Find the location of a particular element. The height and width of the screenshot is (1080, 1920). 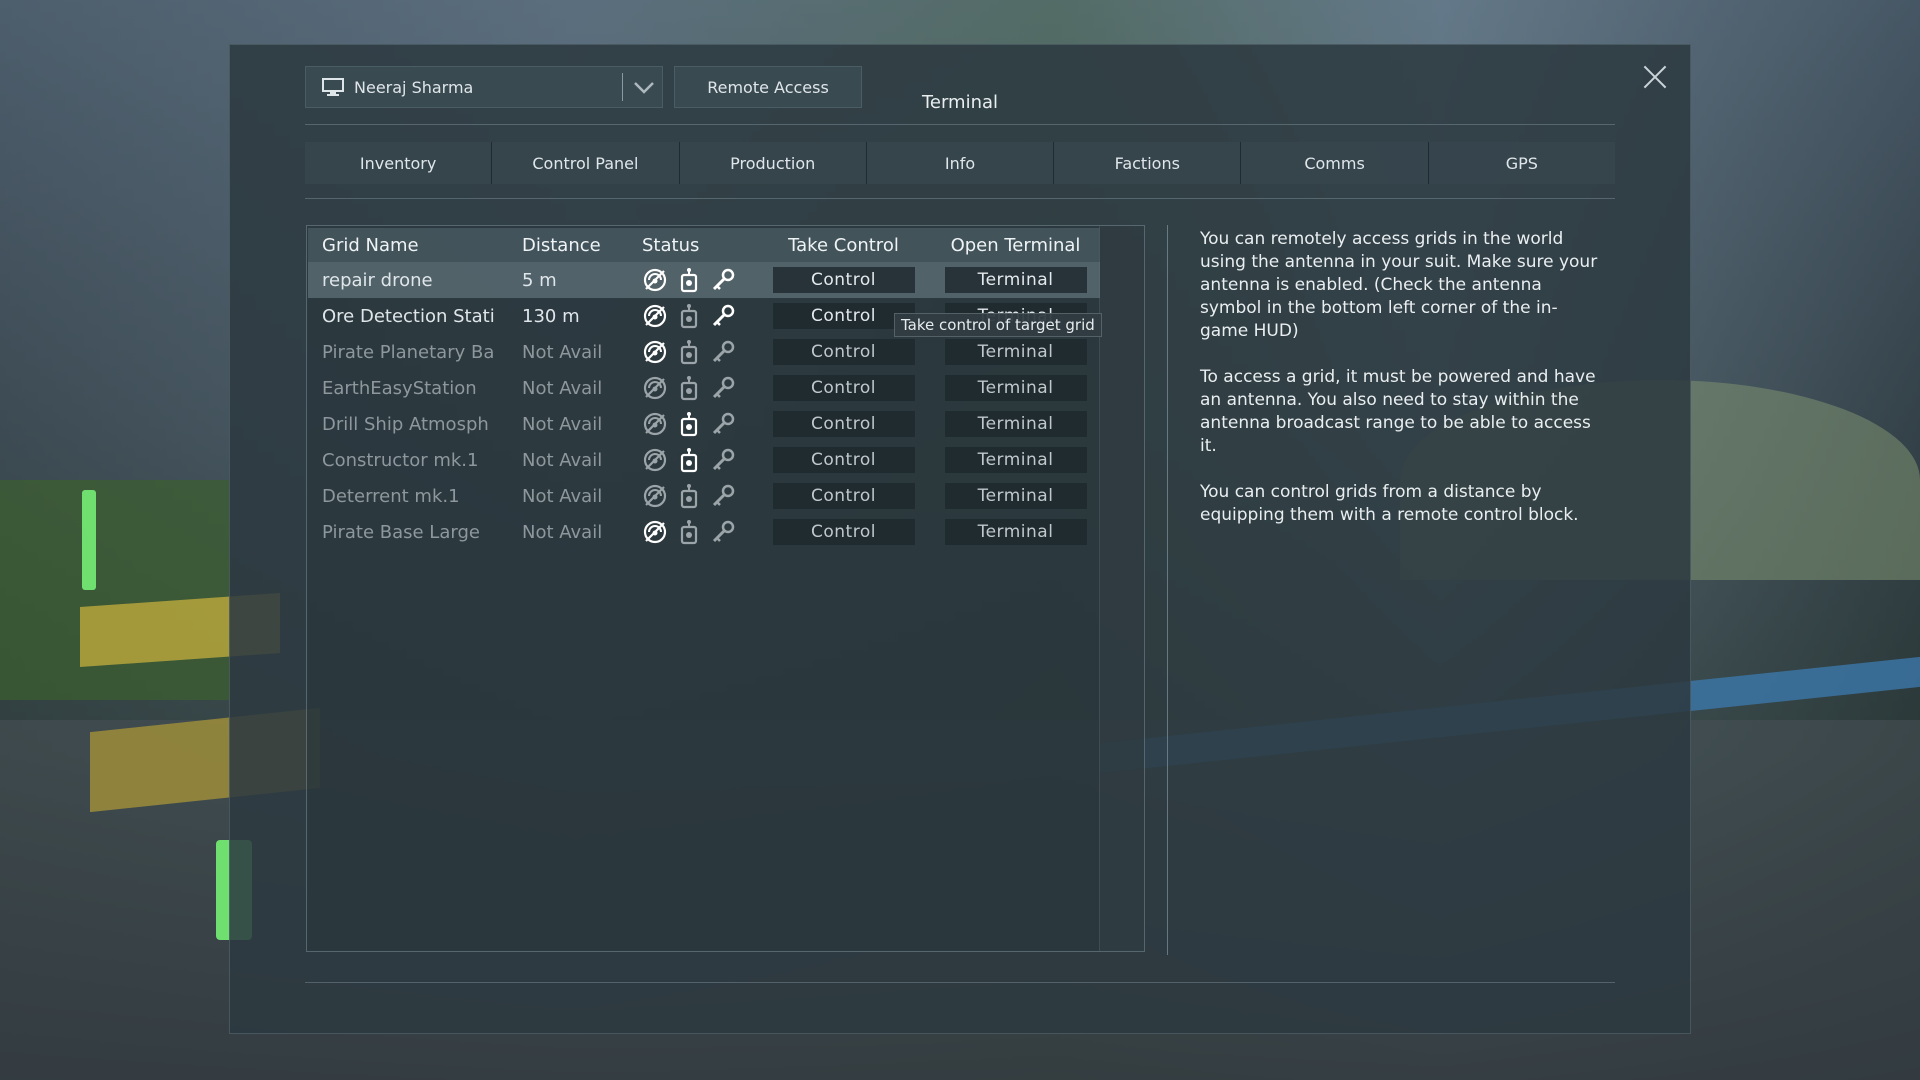

grid-list-scrollbar is located at coordinates (1121, 588).